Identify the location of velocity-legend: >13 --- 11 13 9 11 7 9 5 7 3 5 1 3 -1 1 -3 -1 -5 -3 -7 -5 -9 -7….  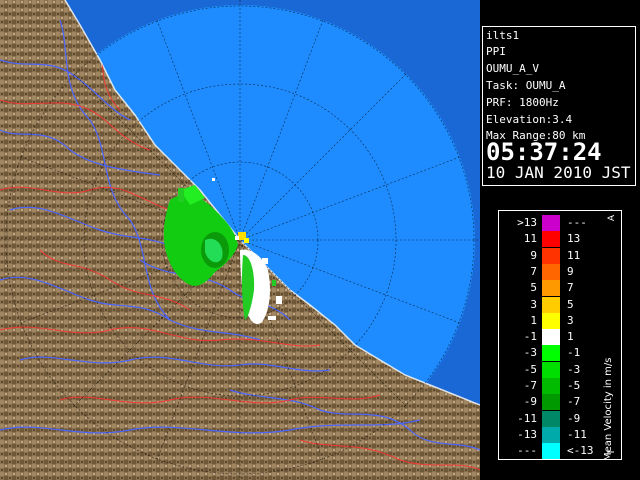
(560, 335).